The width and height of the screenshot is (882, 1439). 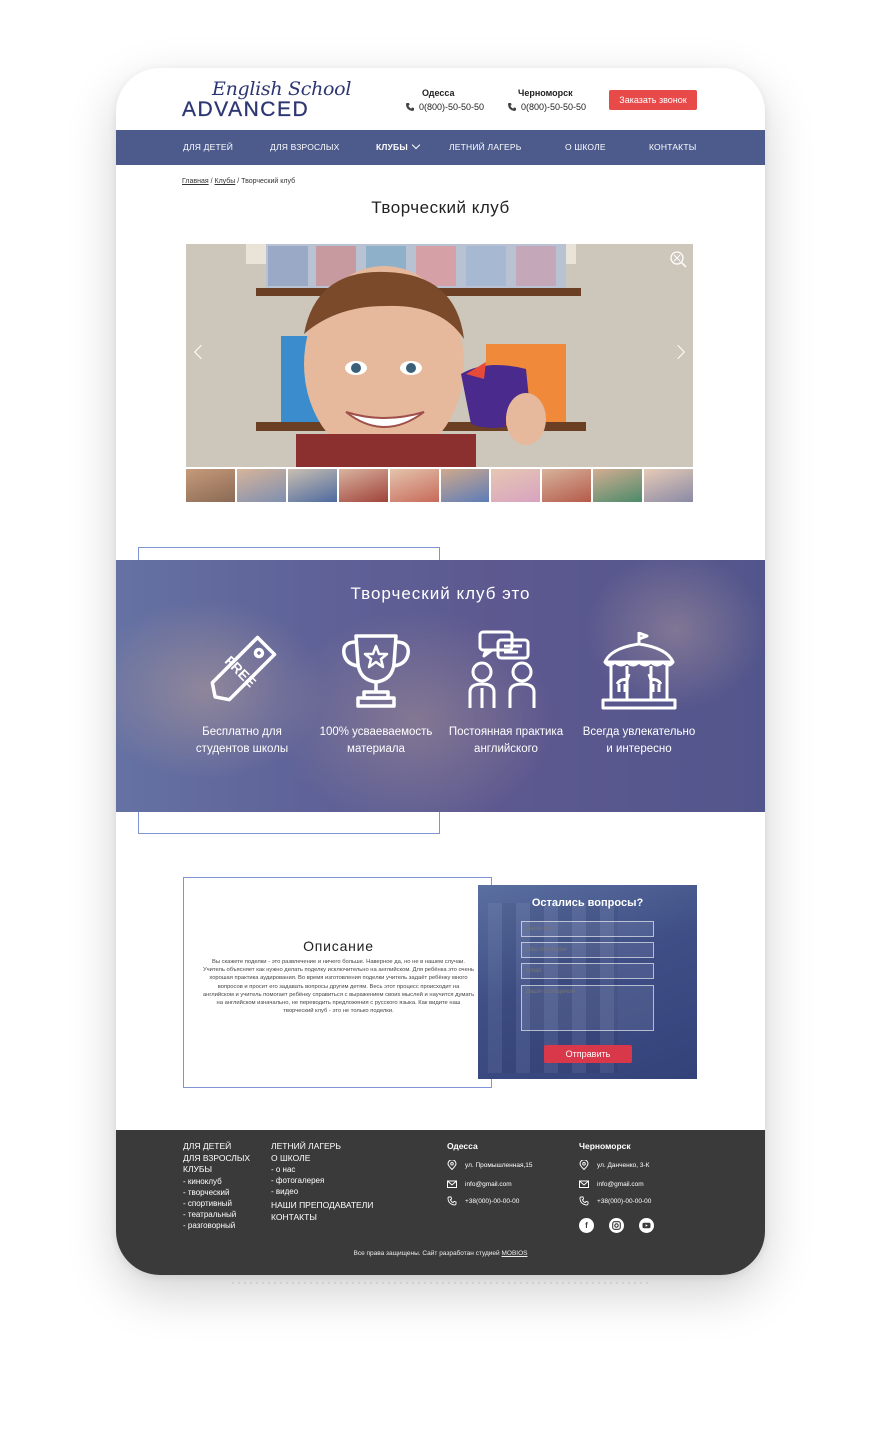 I want to click on features-title: Творческий клуб это, so click(x=440, y=593).